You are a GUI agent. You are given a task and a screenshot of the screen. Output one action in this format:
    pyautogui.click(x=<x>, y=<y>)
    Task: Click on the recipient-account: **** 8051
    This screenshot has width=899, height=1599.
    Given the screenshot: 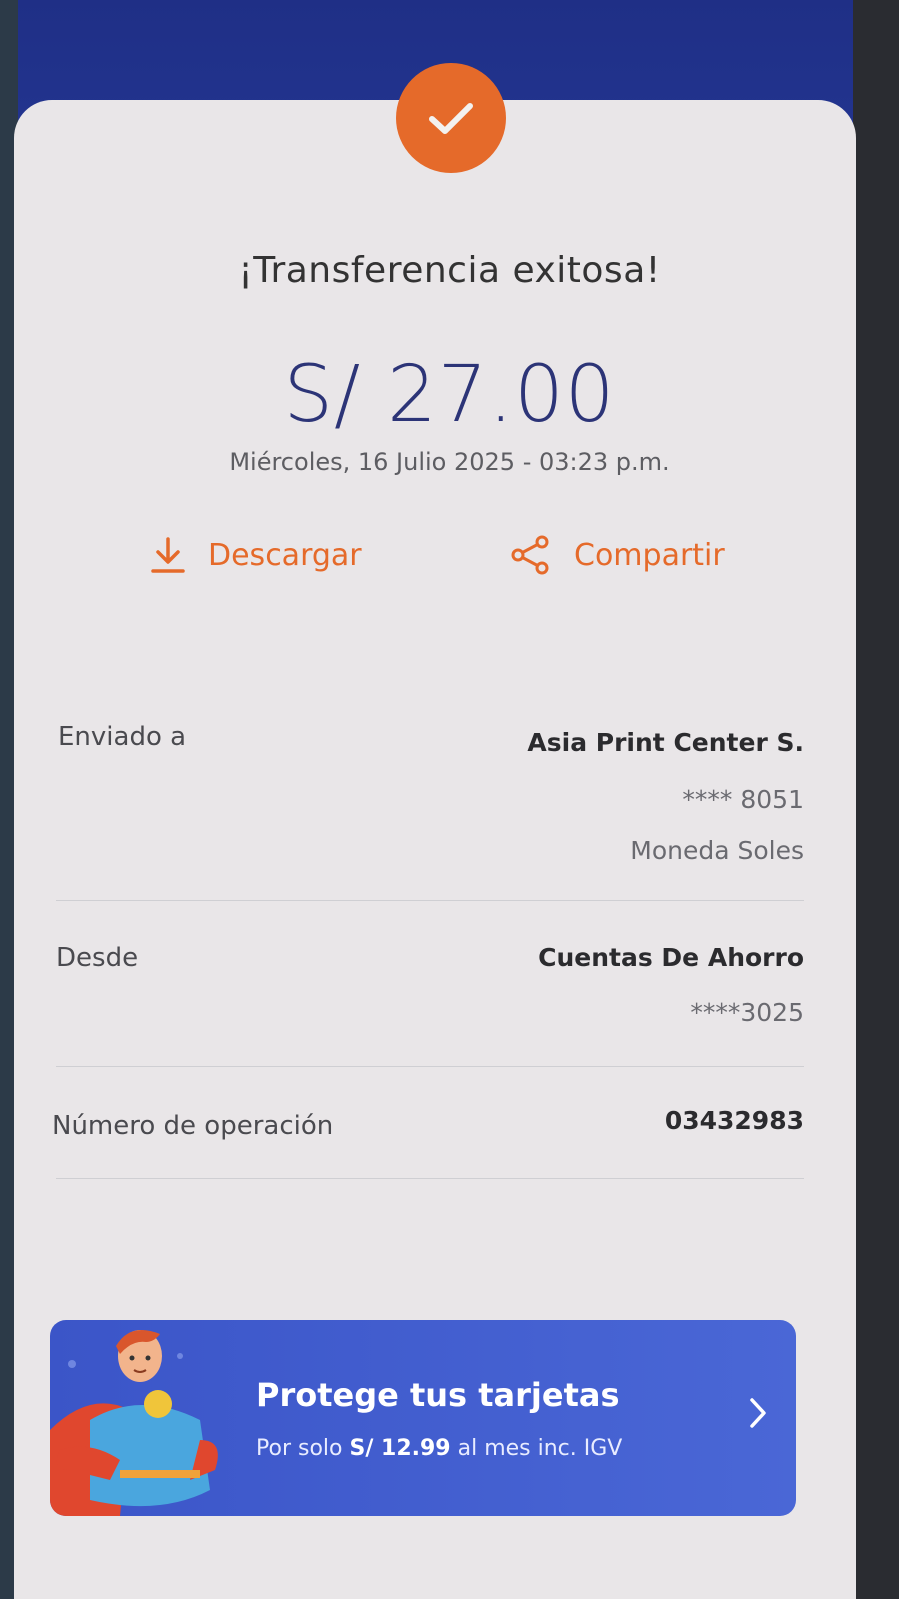 What is the action you would take?
    pyautogui.click(x=743, y=799)
    